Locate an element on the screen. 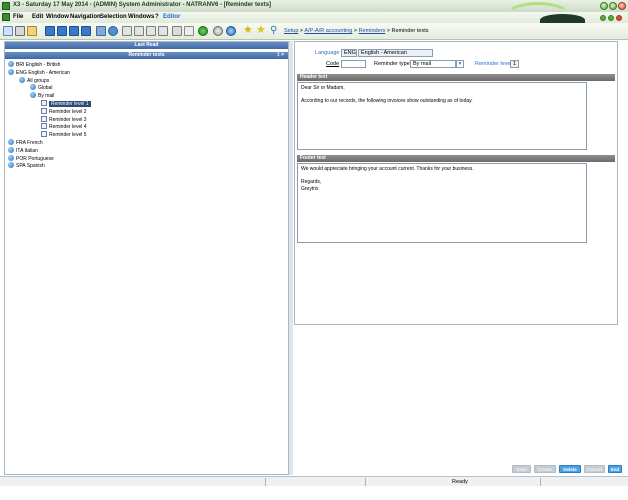 This screenshot has height=500, width=628. go-icon is located at coordinates (203, 31).